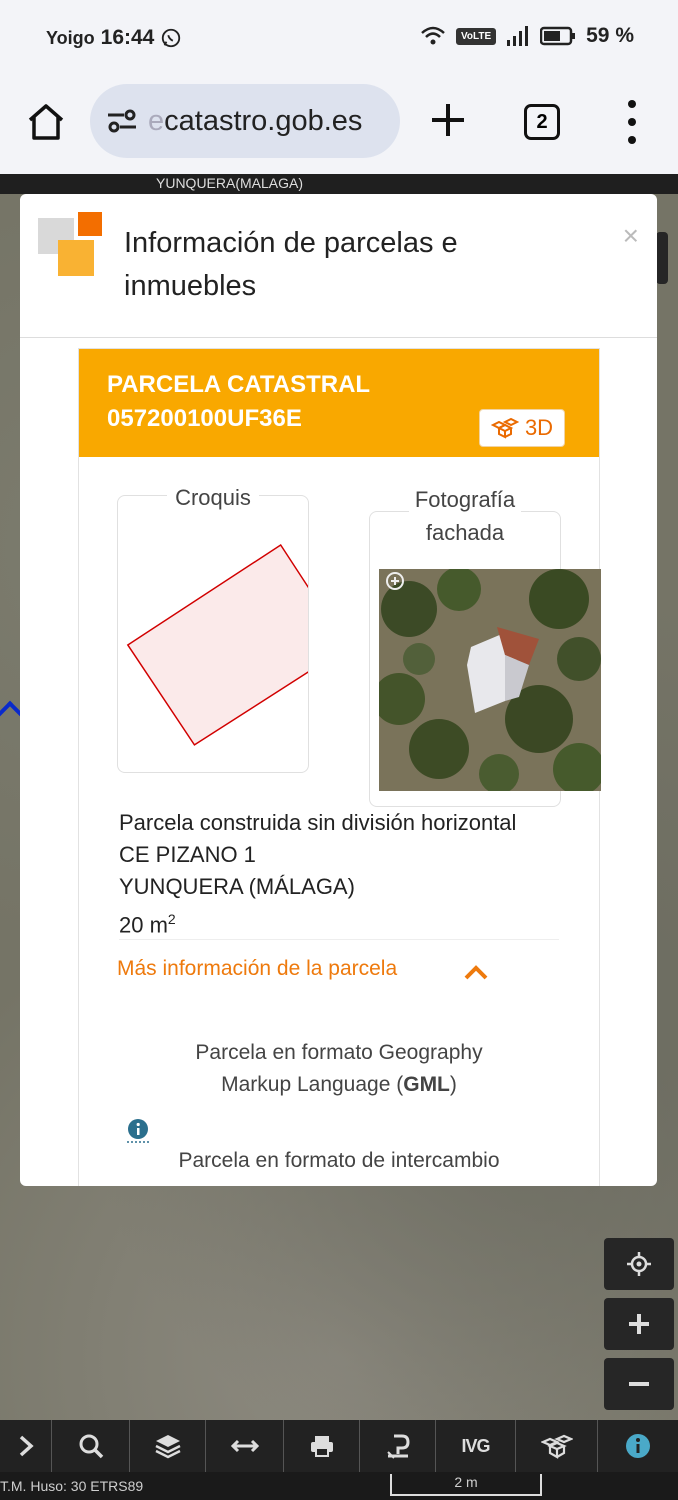 This screenshot has width=678, height=1500. I want to click on wifi-icon, so click(433, 35).